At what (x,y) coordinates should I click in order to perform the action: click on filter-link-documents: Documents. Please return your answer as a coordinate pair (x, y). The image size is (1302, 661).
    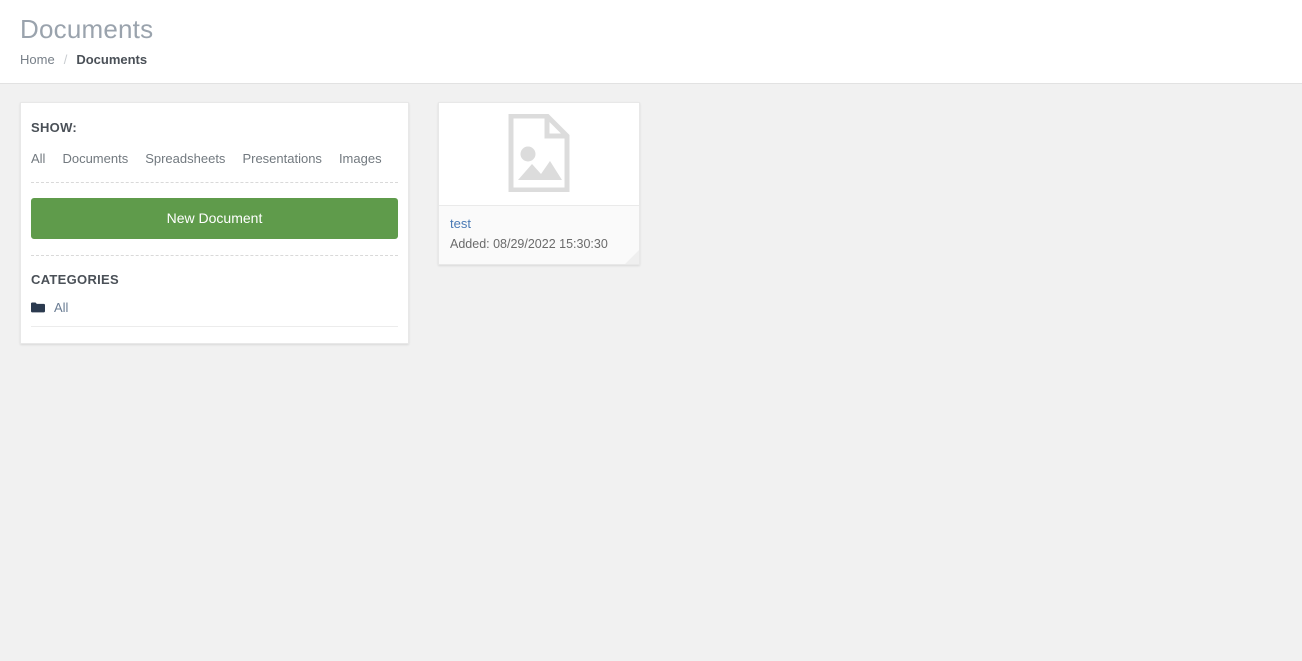
    Looking at the image, I should click on (95, 158).